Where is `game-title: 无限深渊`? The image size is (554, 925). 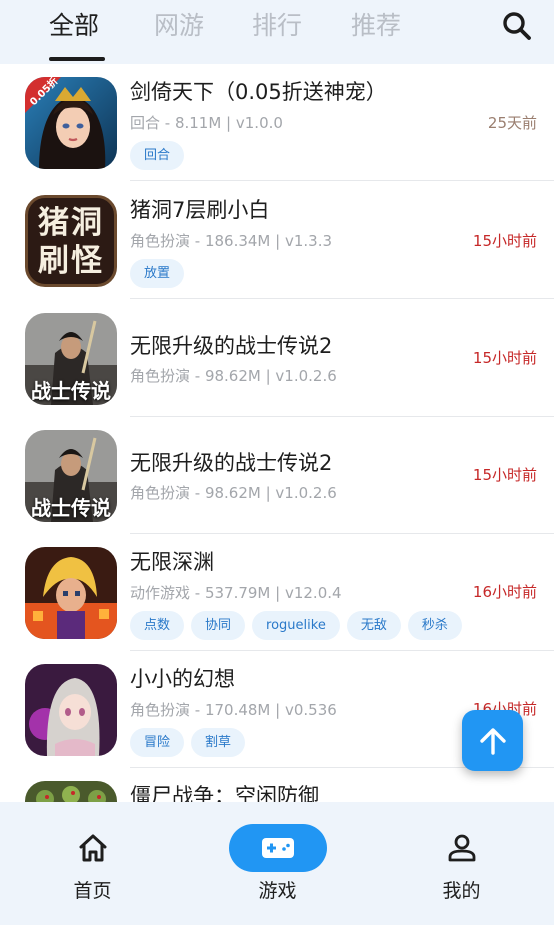 game-title: 无限深渊 is located at coordinates (172, 562).